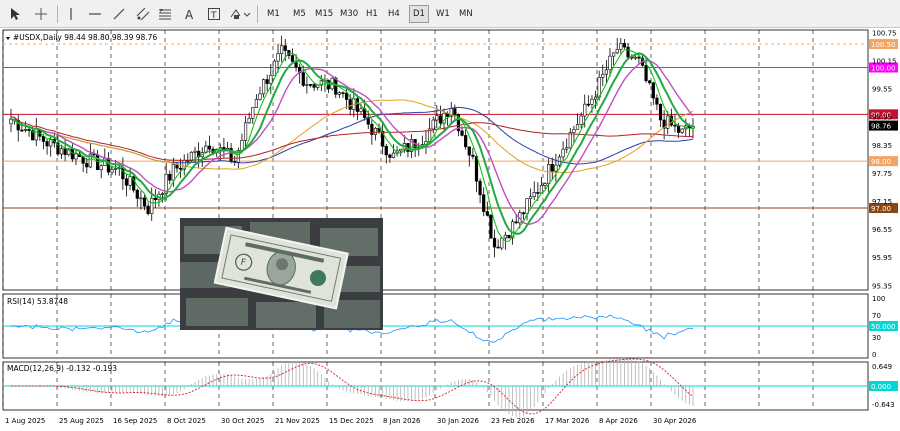 This screenshot has width=900, height=431. Describe the element at coordinates (71, 14) in the screenshot. I see `vertical-line-icon` at that location.